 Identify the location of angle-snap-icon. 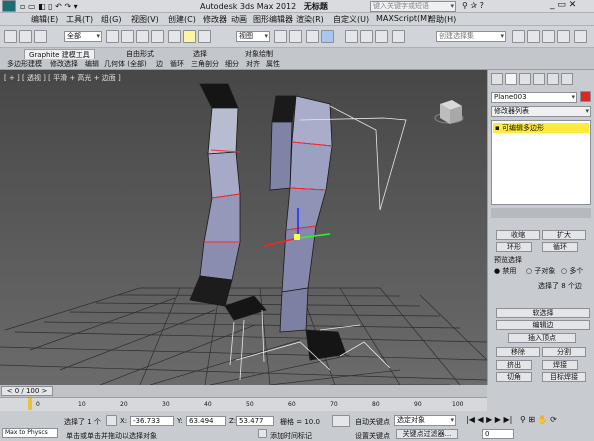
(351, 36).